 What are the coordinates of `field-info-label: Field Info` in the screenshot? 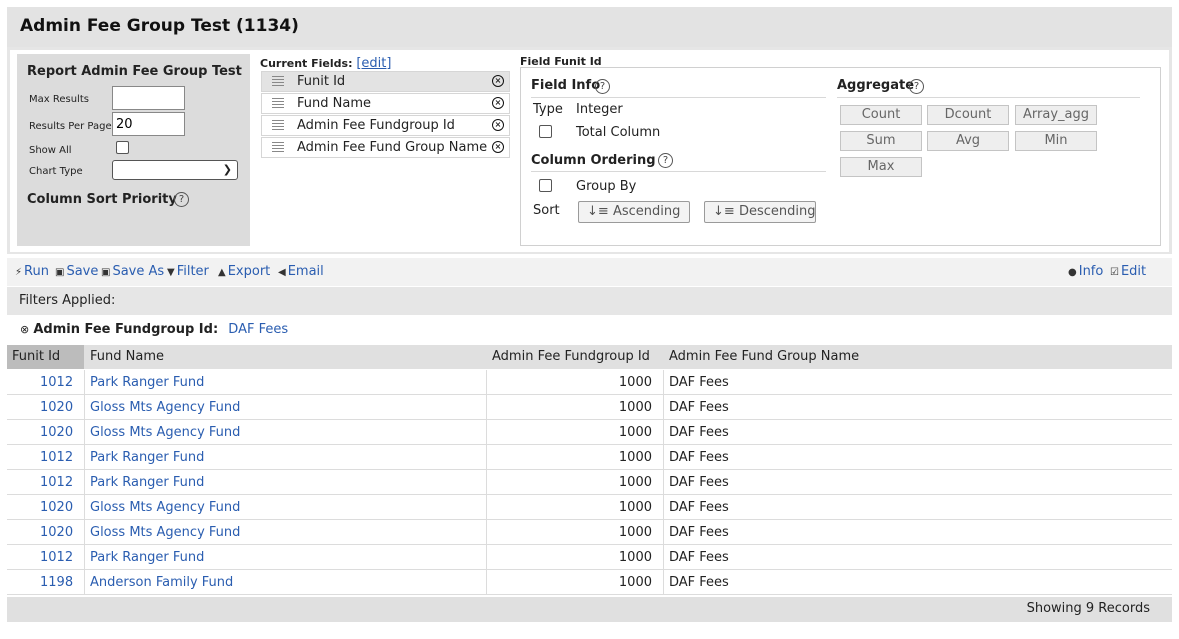 It's located at (566, 85).